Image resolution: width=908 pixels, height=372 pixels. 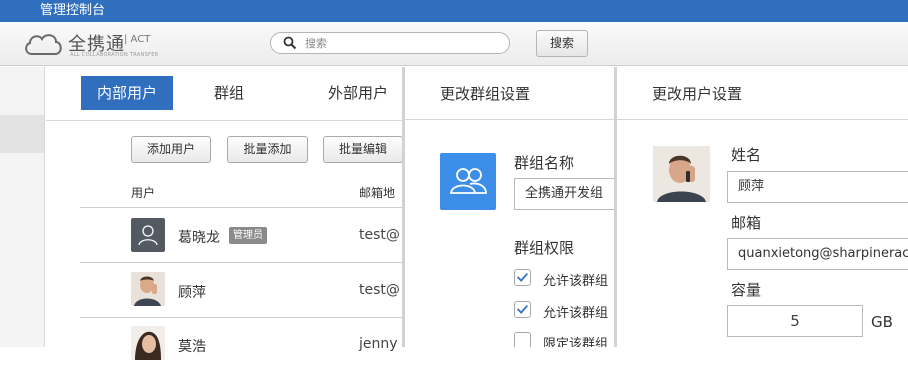 What do you see at coordinates (378, 344) in the screenshot?
I see `user-email: jenny` at bounding box center [378, 344].